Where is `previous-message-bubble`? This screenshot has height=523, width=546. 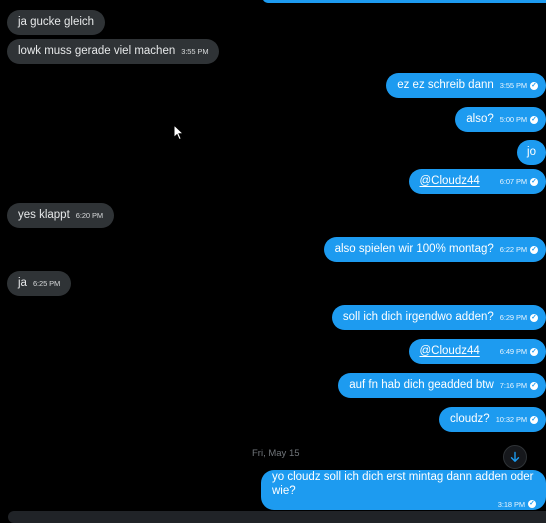
previous-message-bubble is located at coordinates (404, 1).